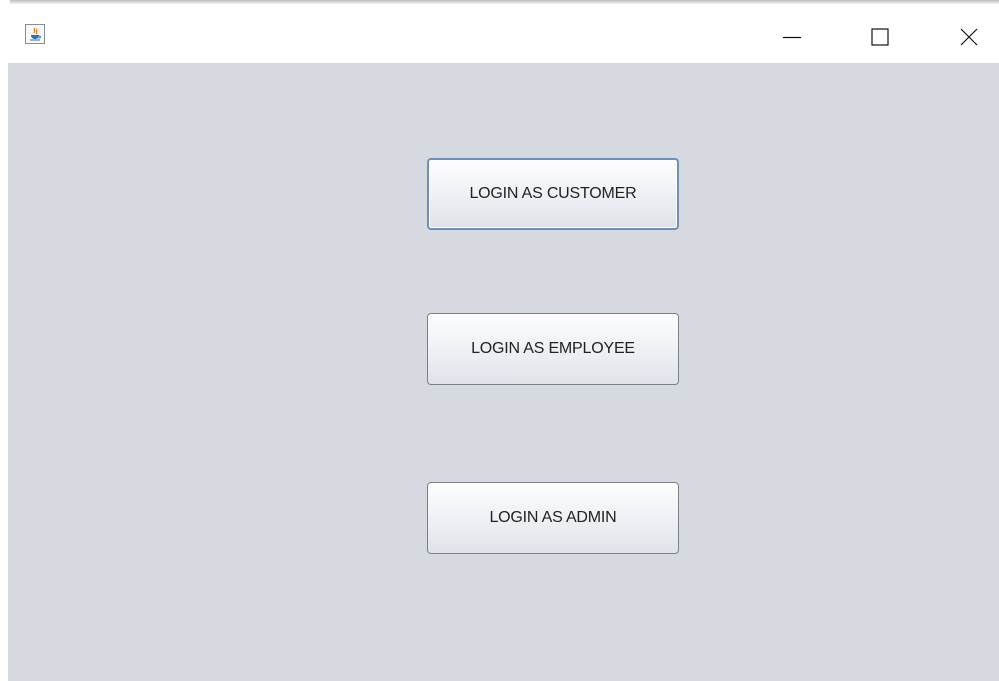 Image resolution: width=999 pixels, height=681 pixels. I want to click on minimize-icon, so click(792, 37).